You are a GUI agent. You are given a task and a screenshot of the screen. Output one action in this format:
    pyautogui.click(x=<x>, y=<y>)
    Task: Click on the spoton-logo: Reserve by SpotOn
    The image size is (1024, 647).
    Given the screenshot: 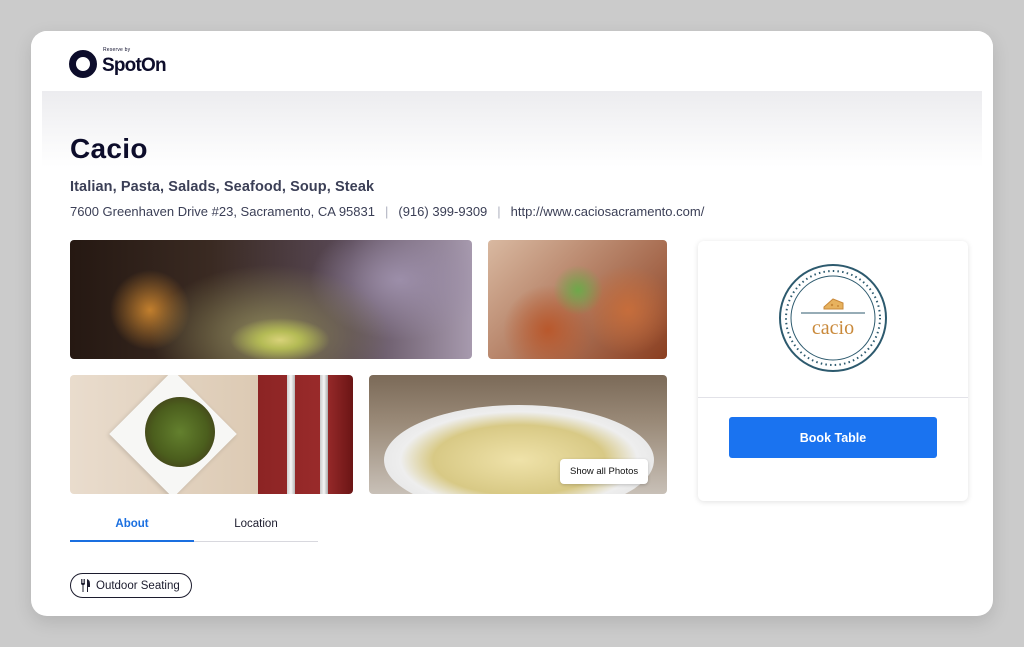 What is the action you would take?
    pyautogui.click(x=118, y=63)
    